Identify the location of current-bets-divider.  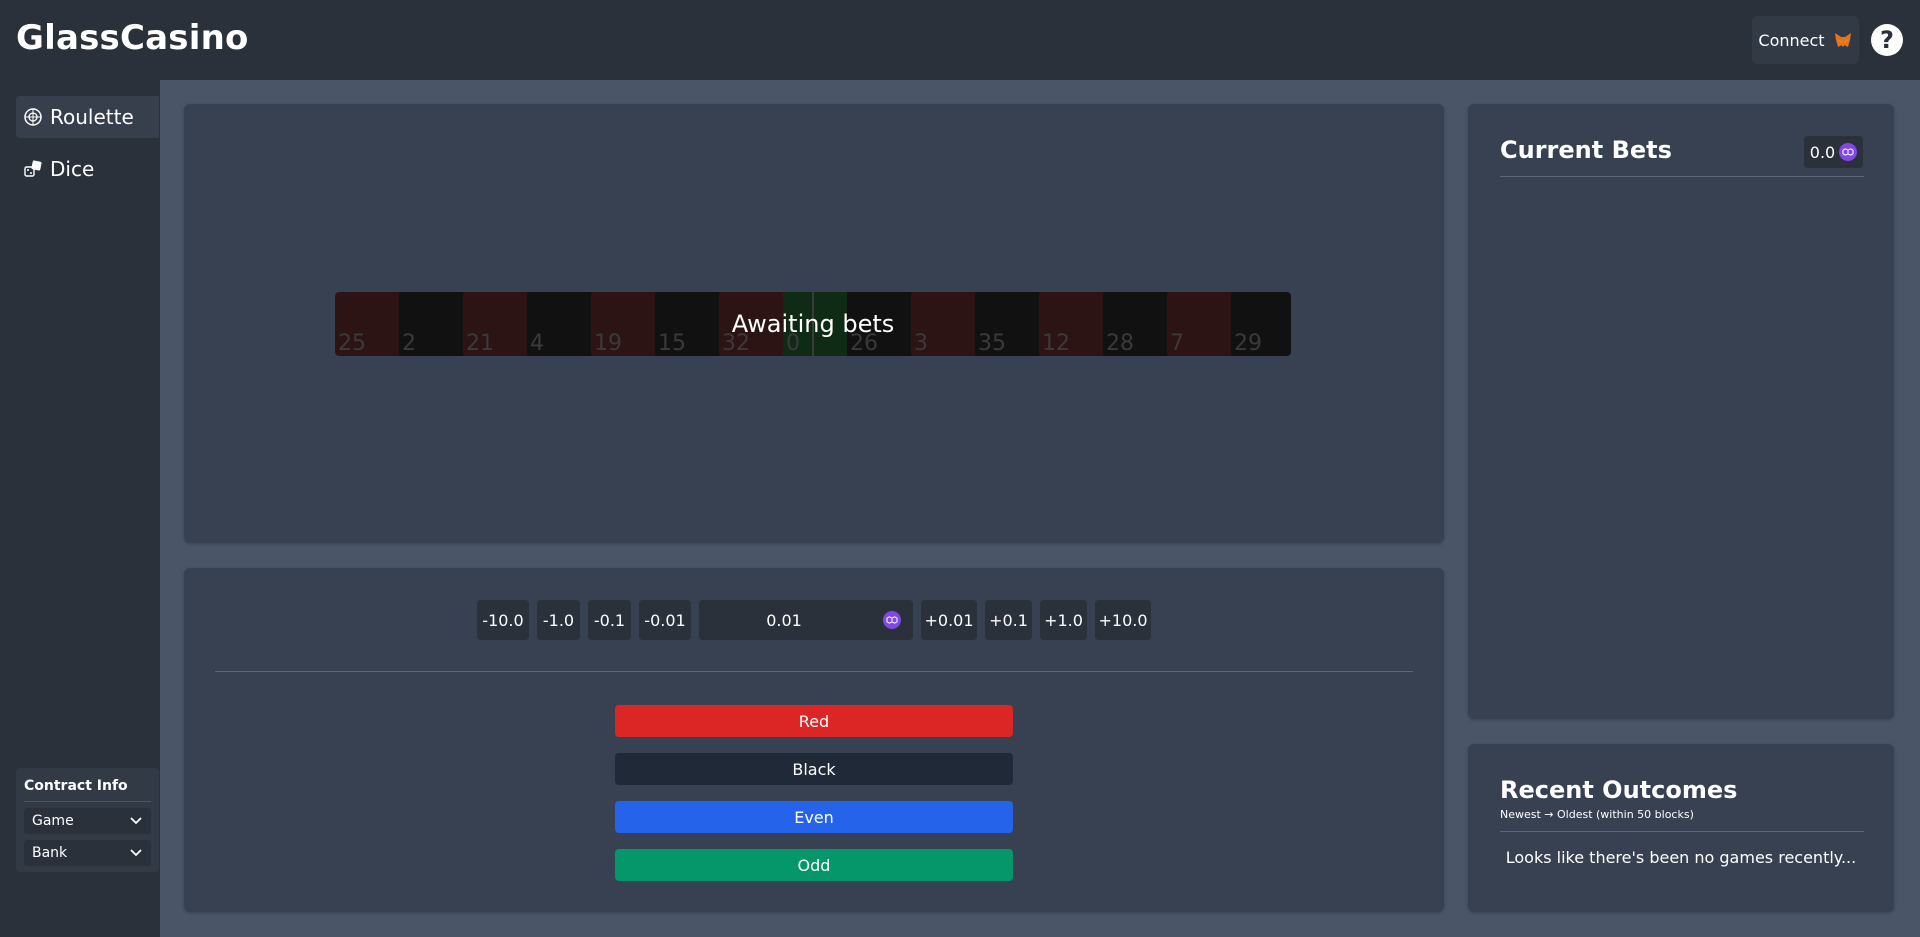
(1682, 176).